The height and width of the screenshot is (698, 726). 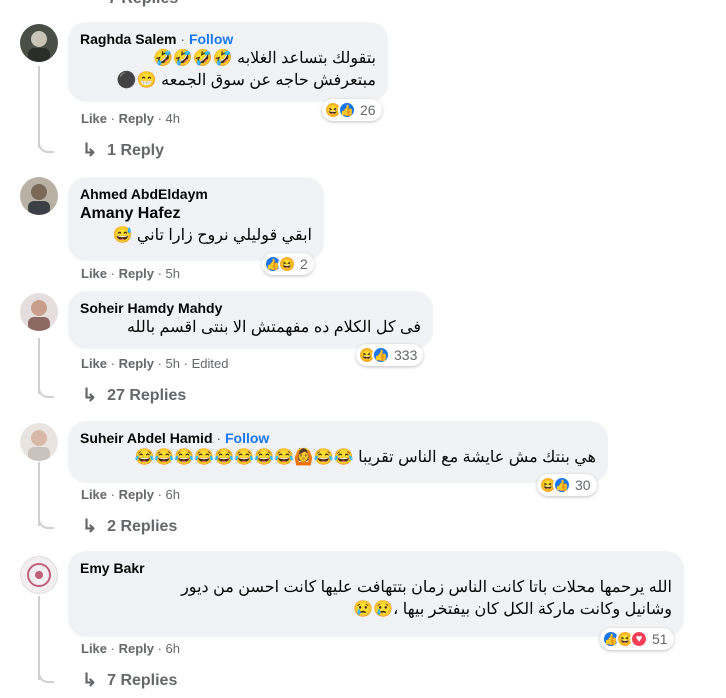 I want to click on author-name: Raghda Salem, so click(x=128, y=39).